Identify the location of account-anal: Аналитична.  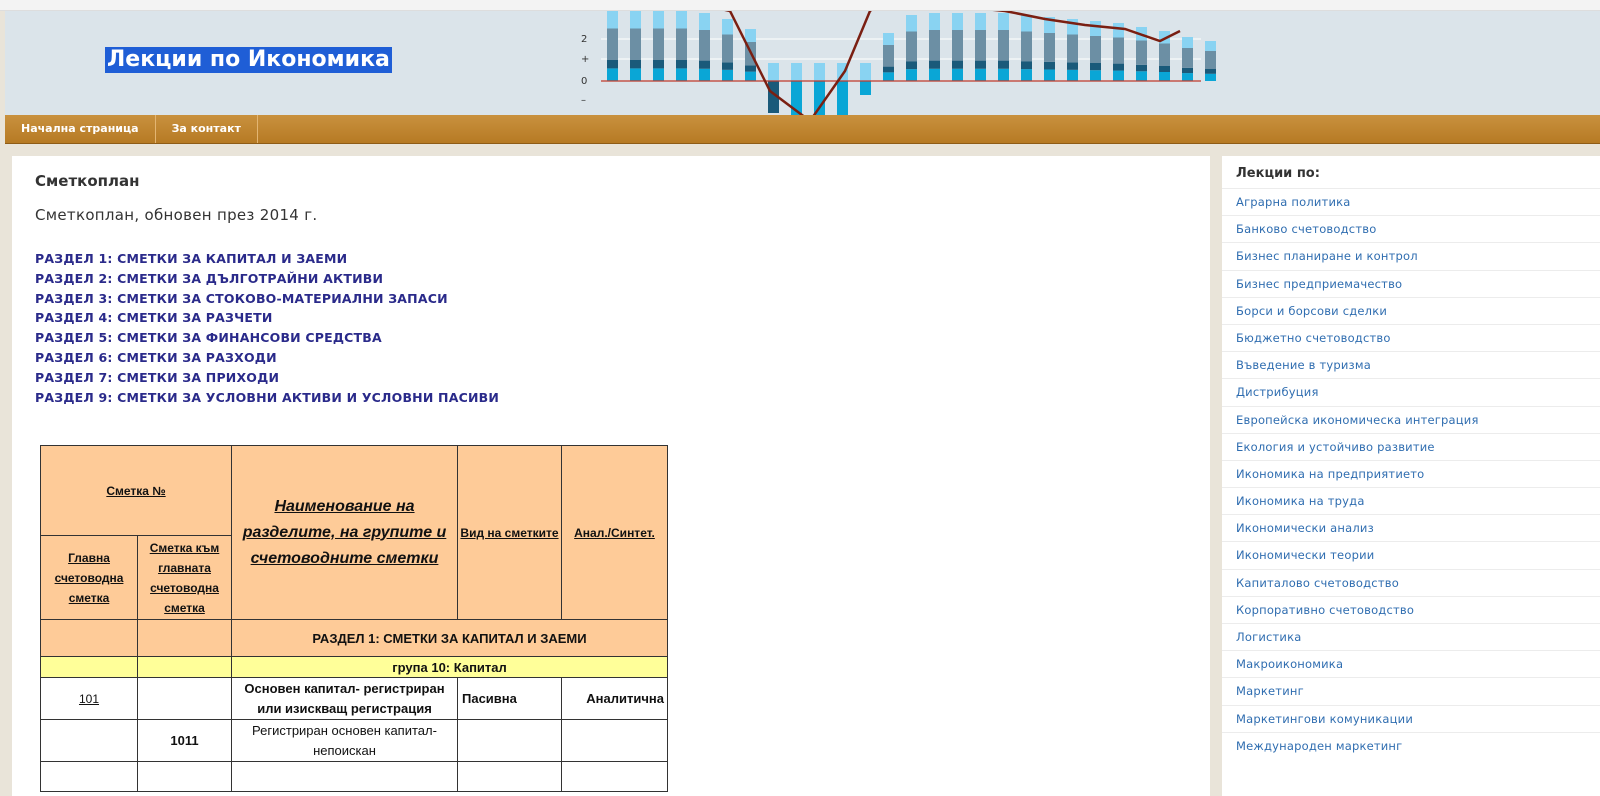
(614, 698).